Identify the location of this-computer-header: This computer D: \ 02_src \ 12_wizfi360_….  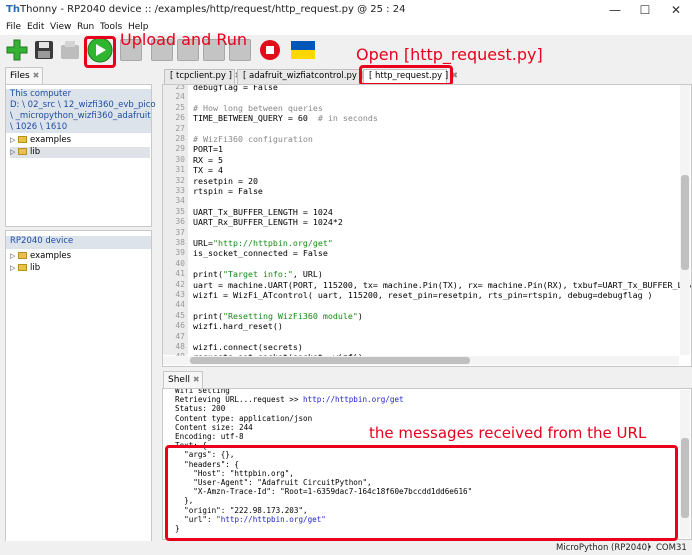
(81, 111).